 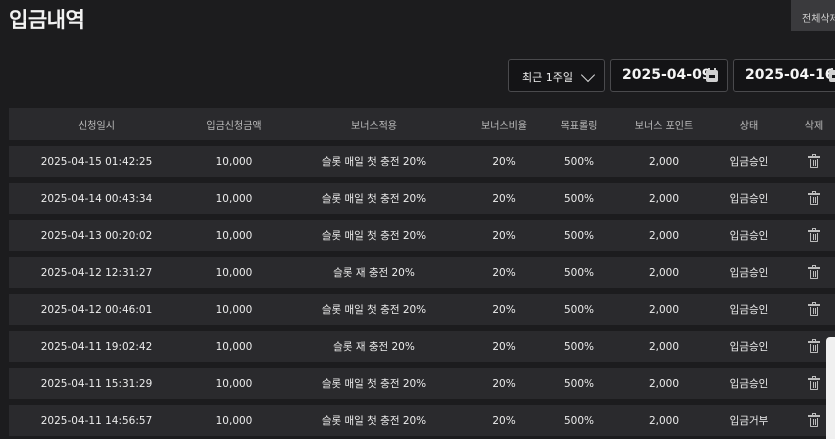 What do you see at coordinates (234, 126) in the screenshot?
I see `header-amount: 입금신청금액` at bounding box center [234, 126].